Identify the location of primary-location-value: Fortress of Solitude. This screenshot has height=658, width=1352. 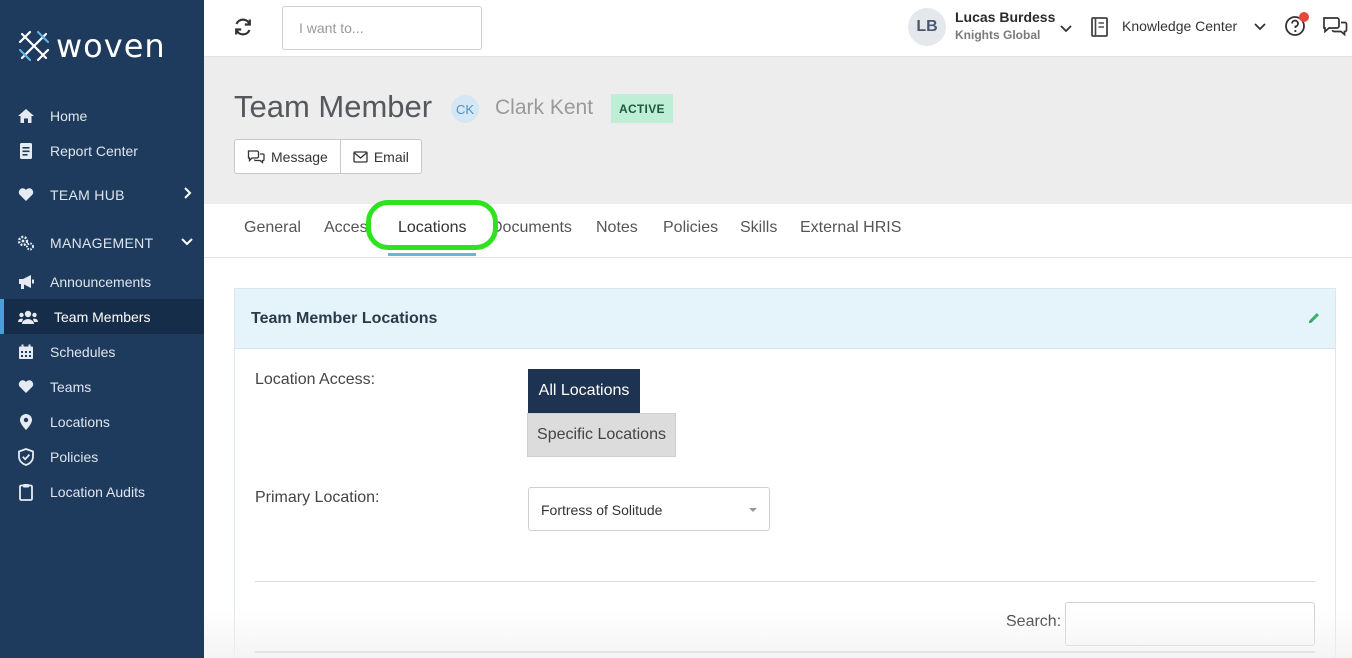
(602, 510).